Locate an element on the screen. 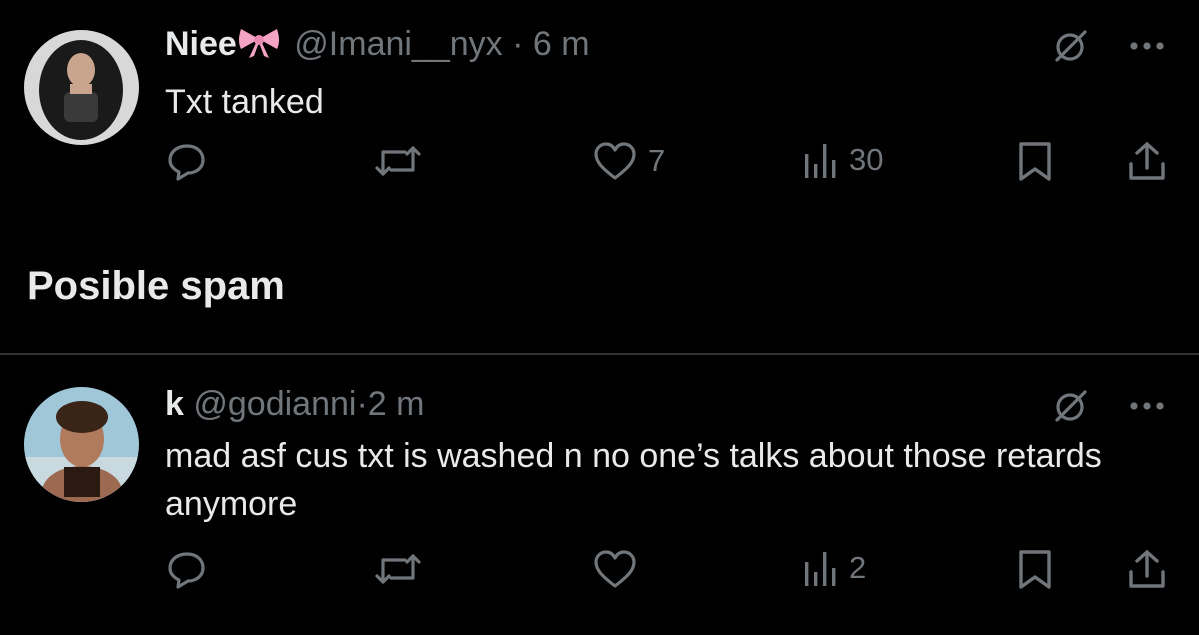 This screenshot has width=1199, height=635. views-button: 30 is located at coordinates (843, 160).